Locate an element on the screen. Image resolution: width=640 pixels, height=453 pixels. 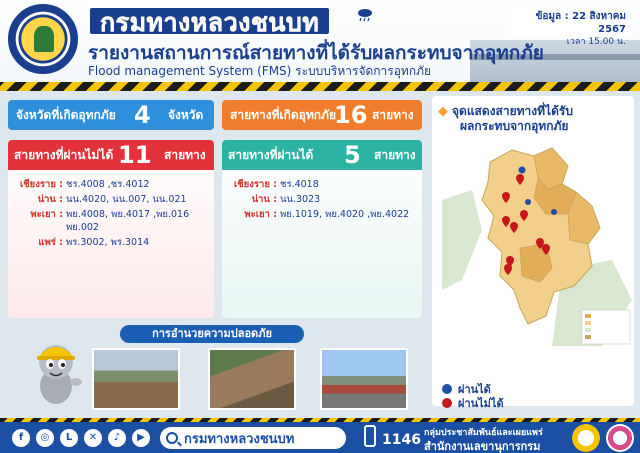
impassable-count: 11 is located at coordinates (135, 155).